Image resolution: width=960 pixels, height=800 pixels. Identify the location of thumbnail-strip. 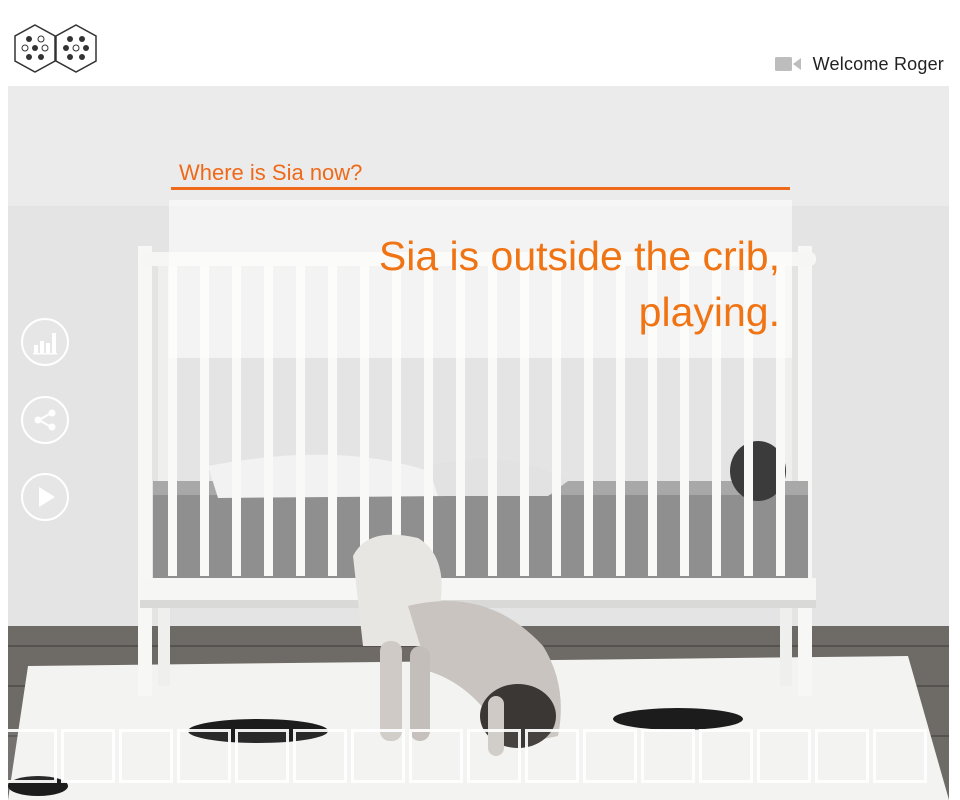
(473, 757).